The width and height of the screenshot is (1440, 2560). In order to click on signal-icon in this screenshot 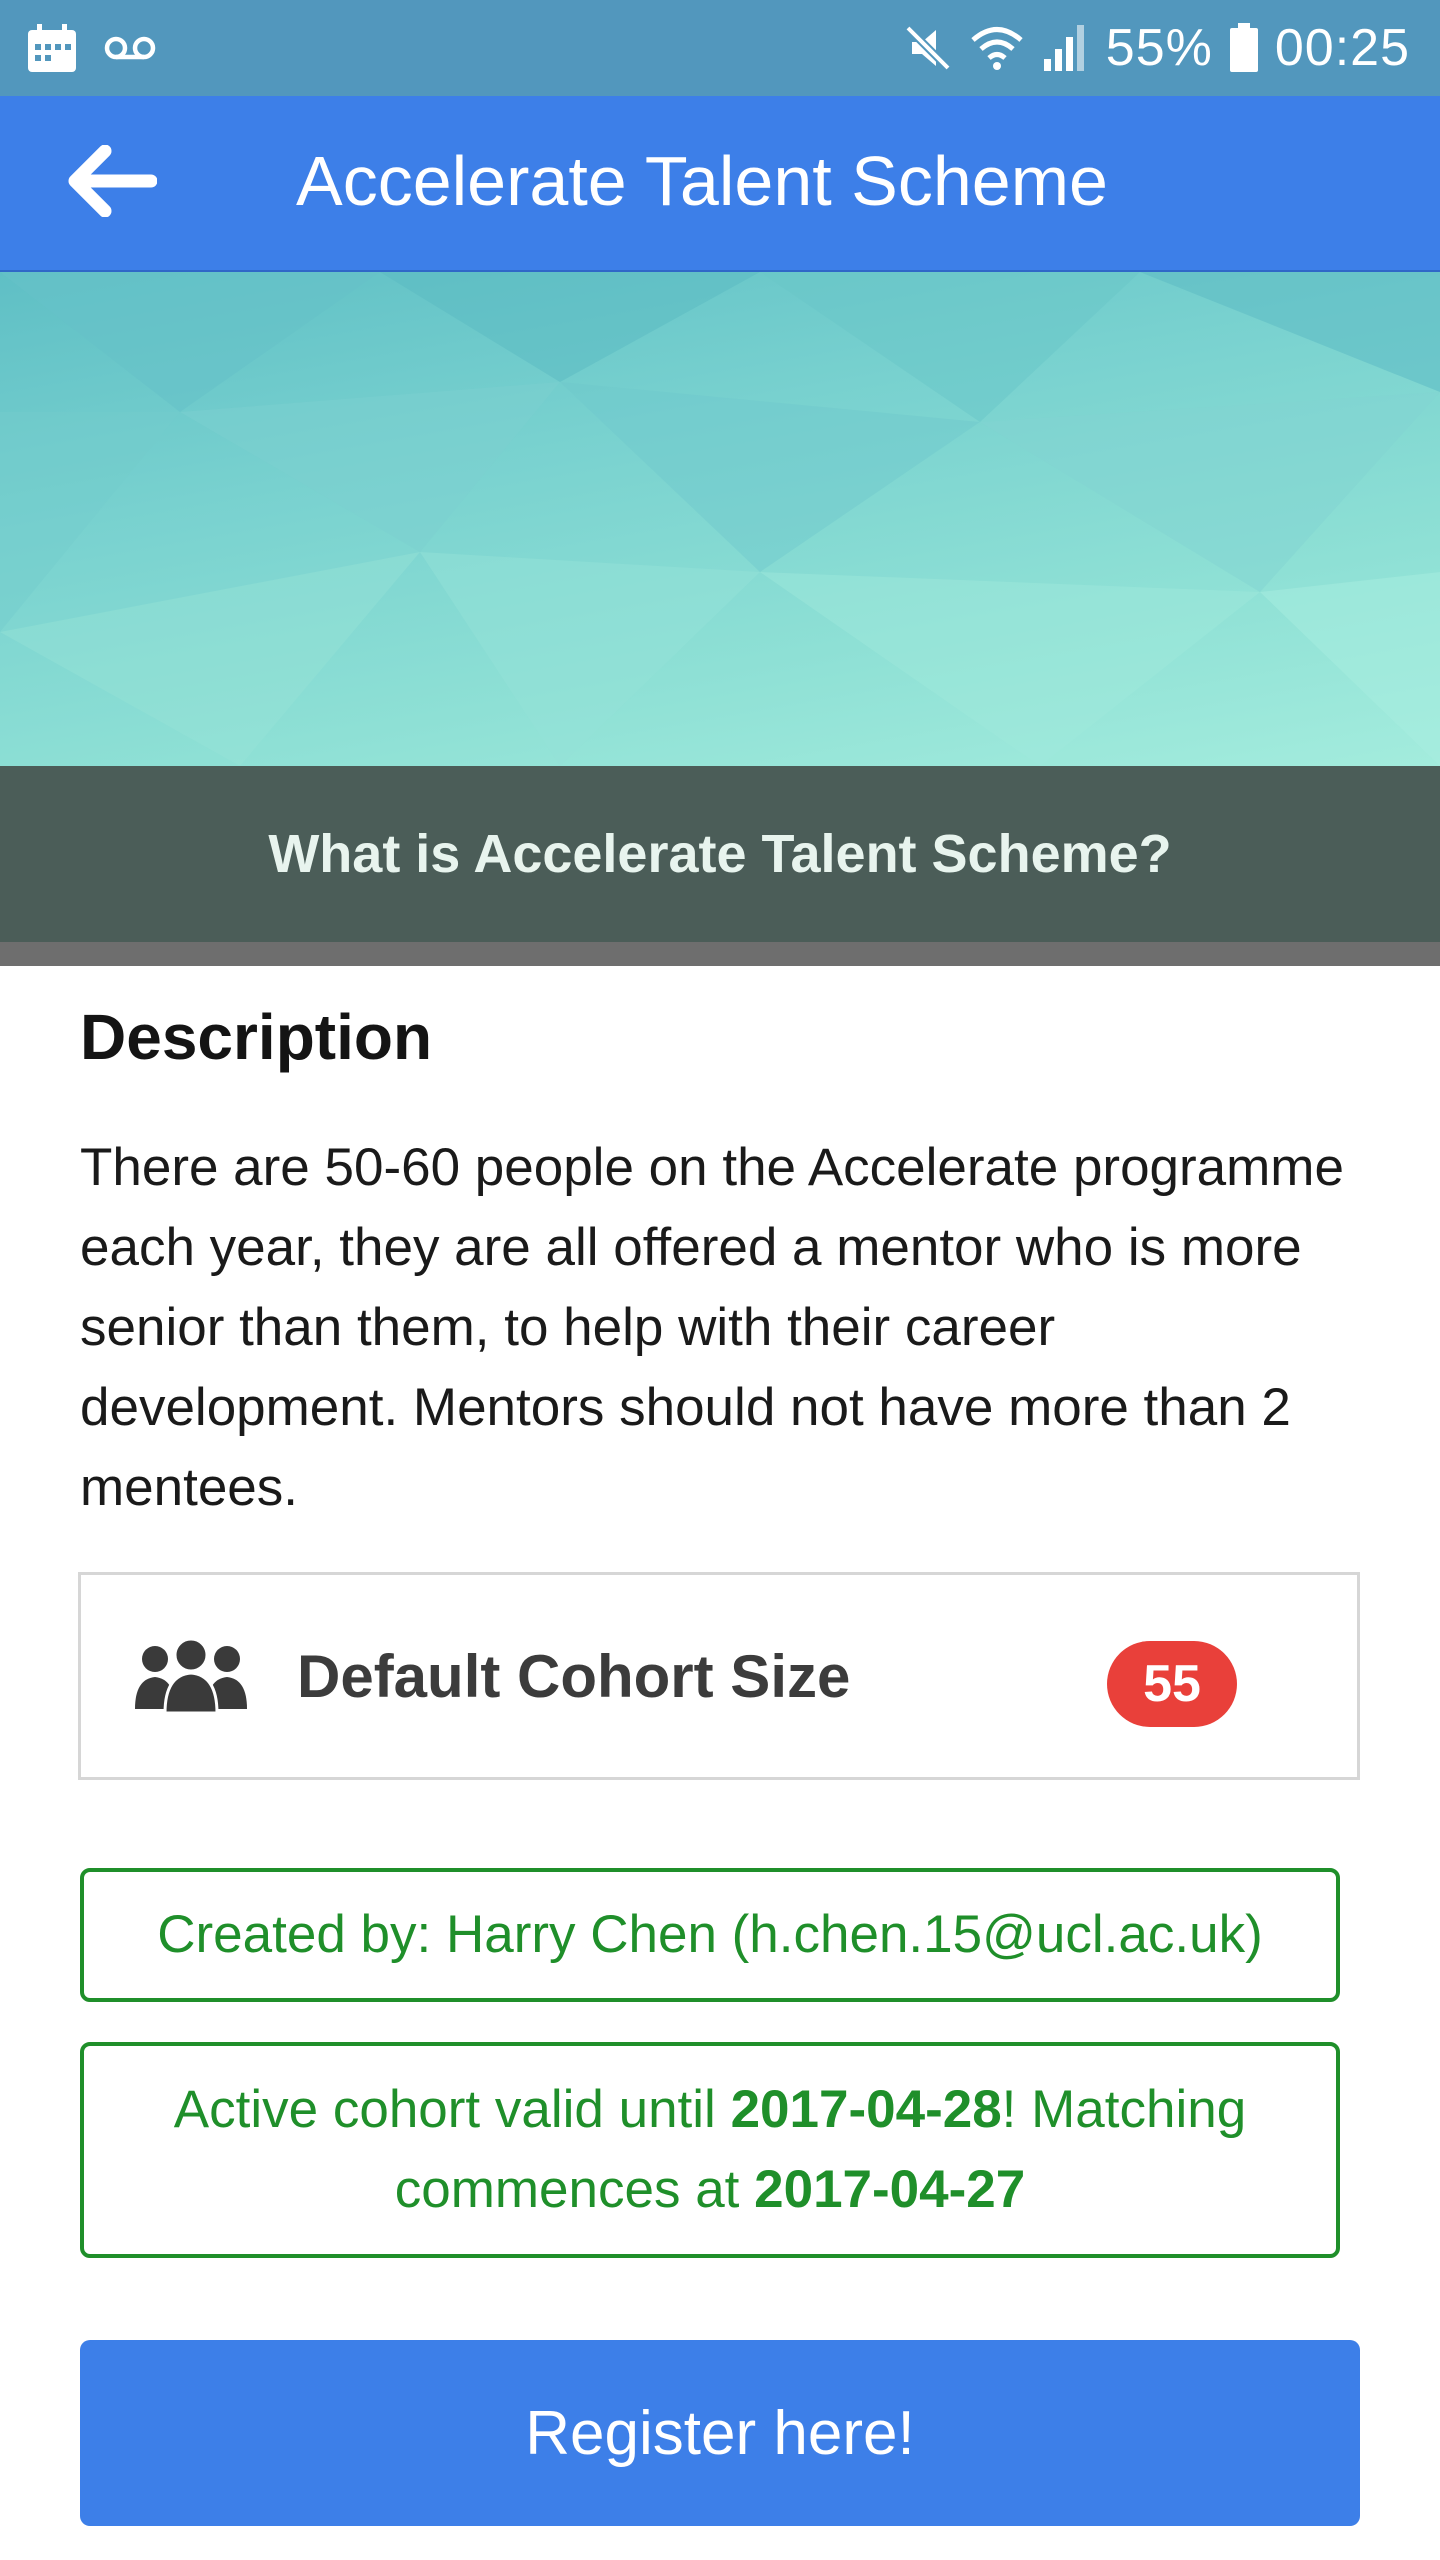, I will do `click(1065, 48)`.